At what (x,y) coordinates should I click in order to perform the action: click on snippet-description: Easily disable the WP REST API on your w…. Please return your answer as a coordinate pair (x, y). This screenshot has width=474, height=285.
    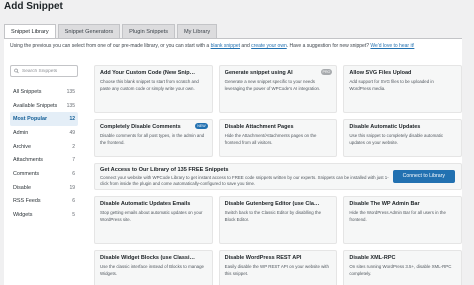
    Looking at the image, I should click on (276, 270).